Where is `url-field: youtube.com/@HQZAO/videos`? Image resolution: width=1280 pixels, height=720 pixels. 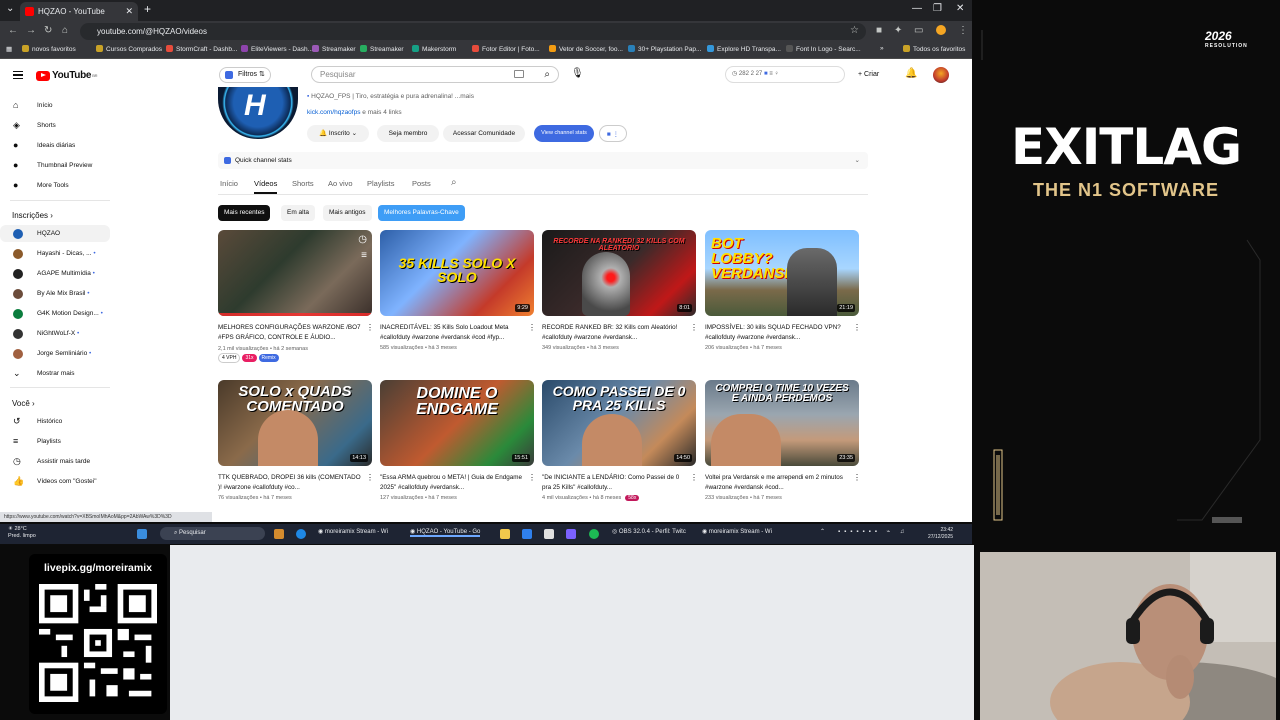
url-field: youtube.com/@HQZAO/videos is located at coordinates (473, 31).